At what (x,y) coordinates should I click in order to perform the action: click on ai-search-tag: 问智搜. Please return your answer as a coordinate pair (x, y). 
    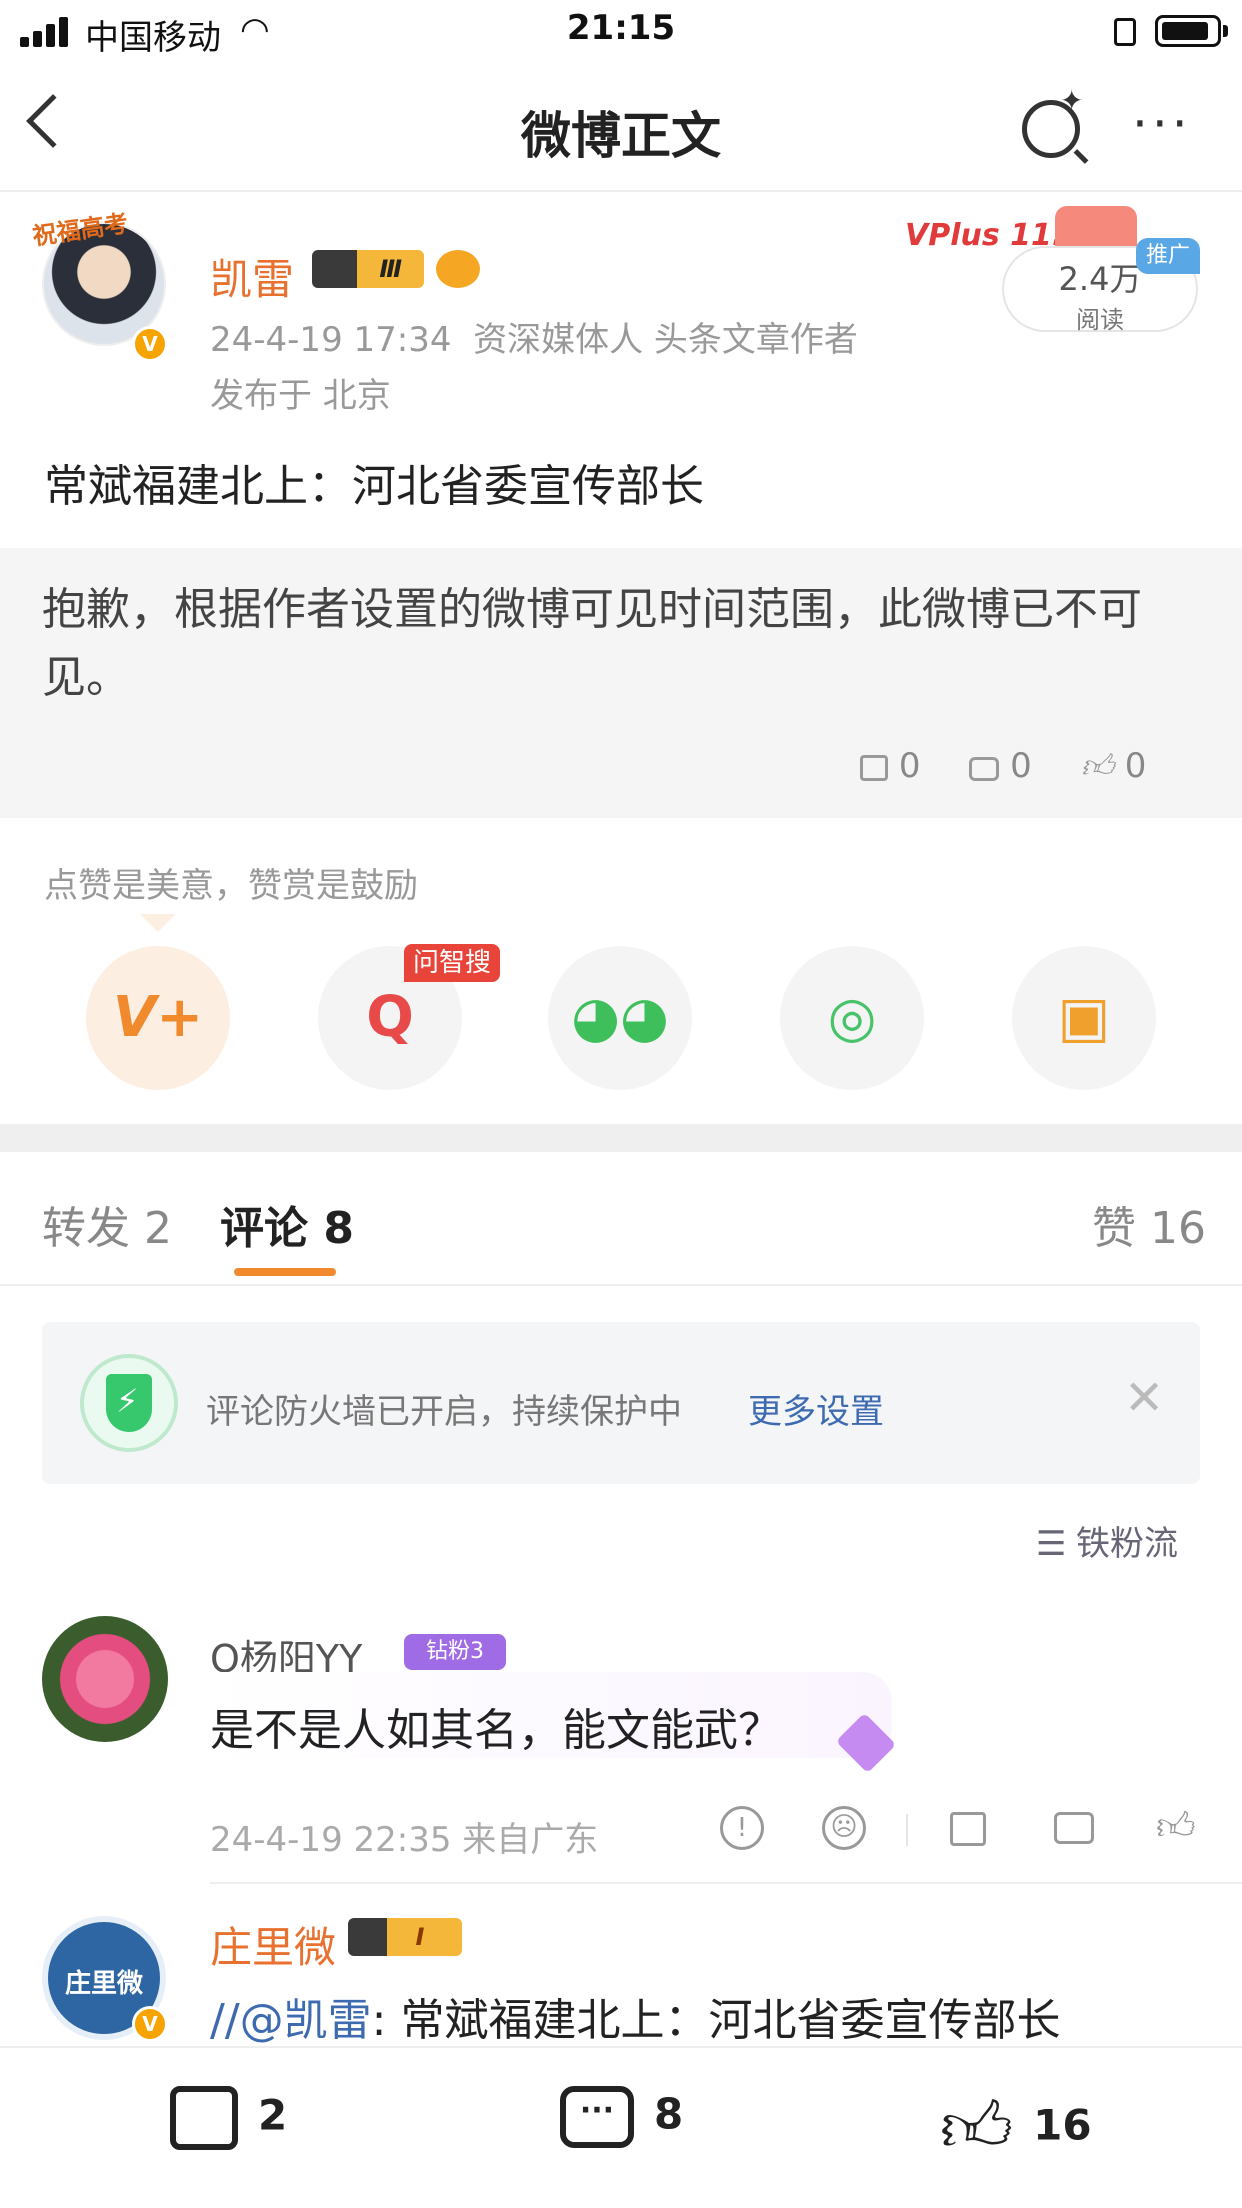
    Looking at the image, I should click on (452, 963).